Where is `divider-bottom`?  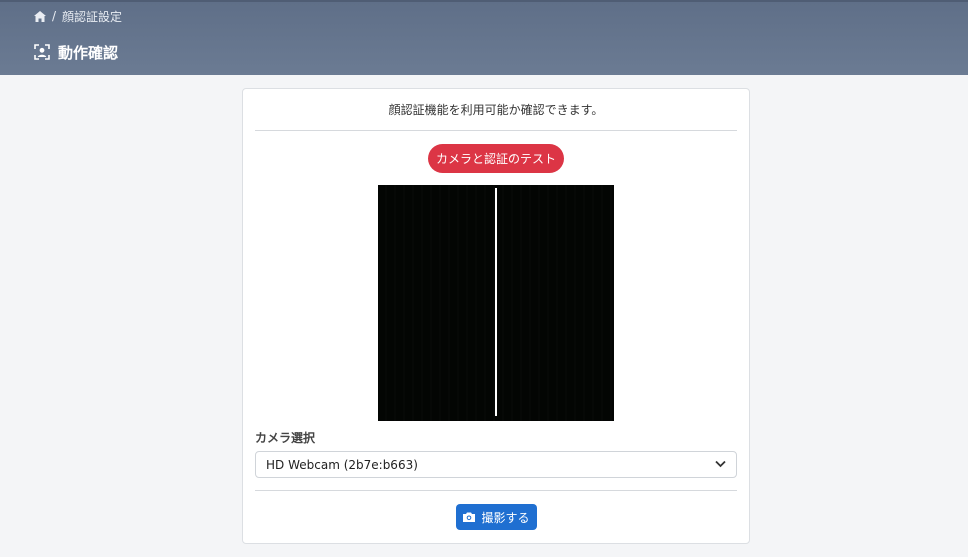 divider-bottom is located at coordinates (496, 490).